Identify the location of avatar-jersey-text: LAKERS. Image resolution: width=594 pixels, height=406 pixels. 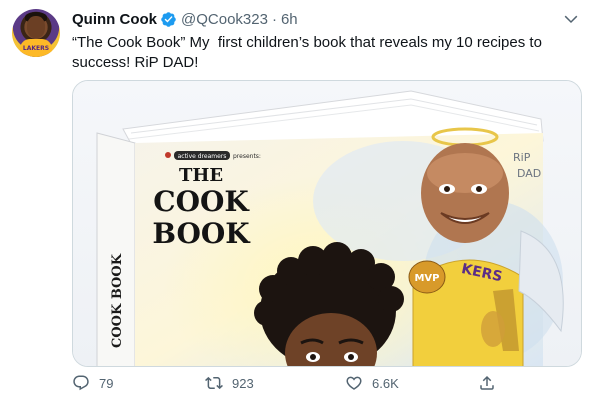
(36, 48).